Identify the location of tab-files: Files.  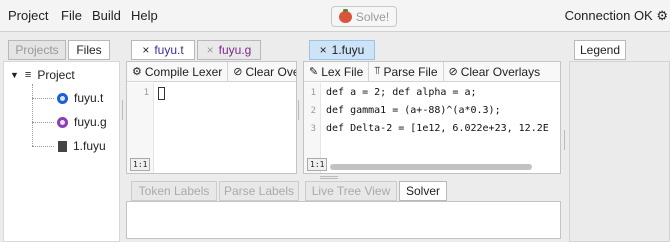
(89, 50).